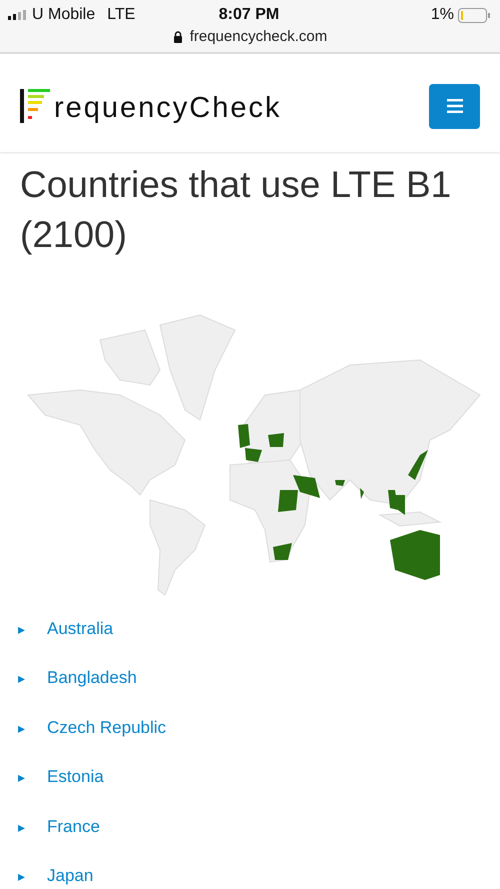  Describe the element at coordinates (236, 210) in the screenshot. I see `page-title: Countries that use LTE B1 (2100)` at that location.